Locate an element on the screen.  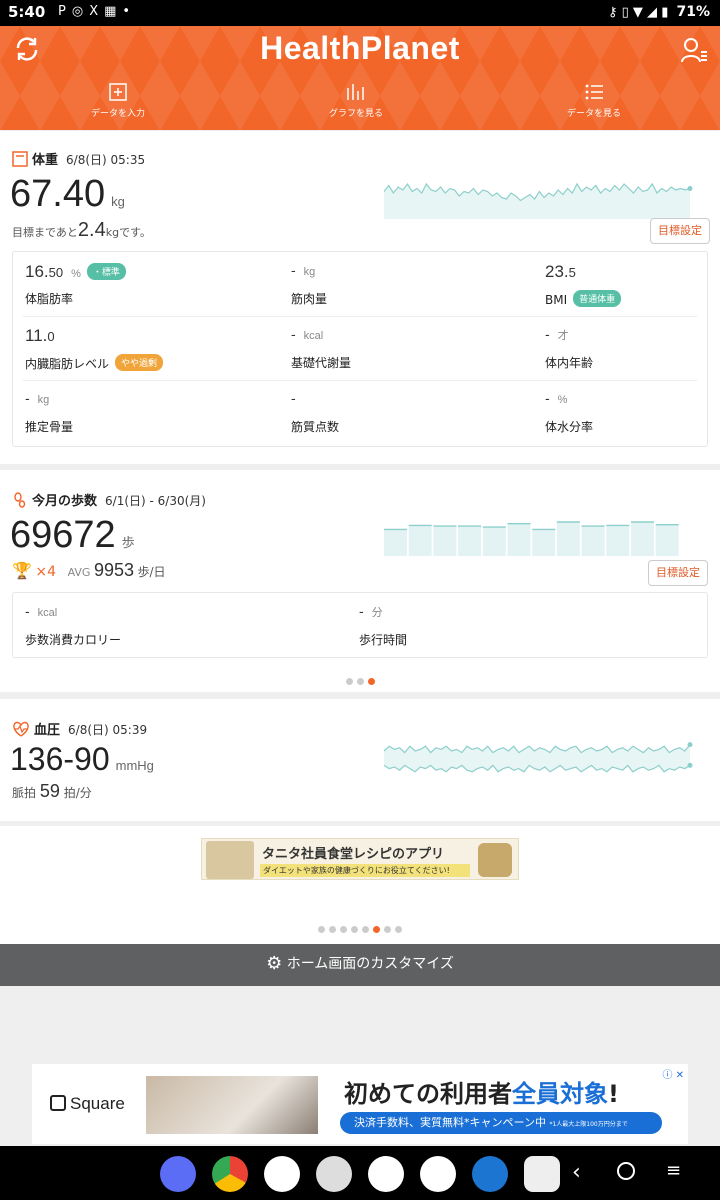
app-drawer-icon is located at coordinates (542, 1174).